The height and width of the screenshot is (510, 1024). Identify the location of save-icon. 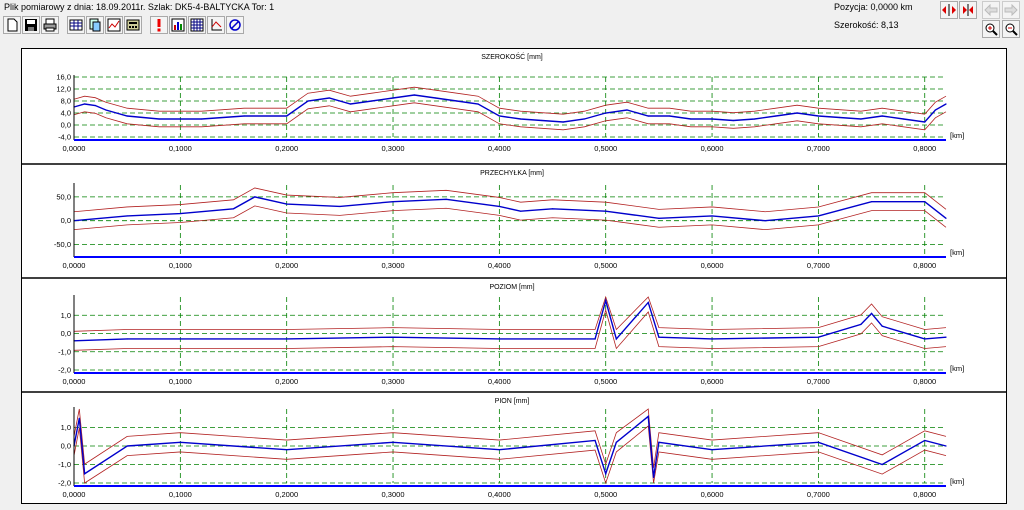
(31, 25).